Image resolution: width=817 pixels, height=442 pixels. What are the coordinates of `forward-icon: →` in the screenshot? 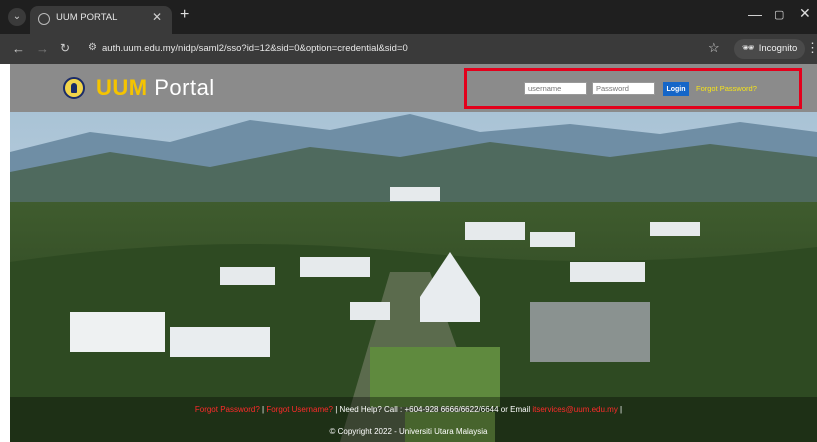 It's located at (42, 48).